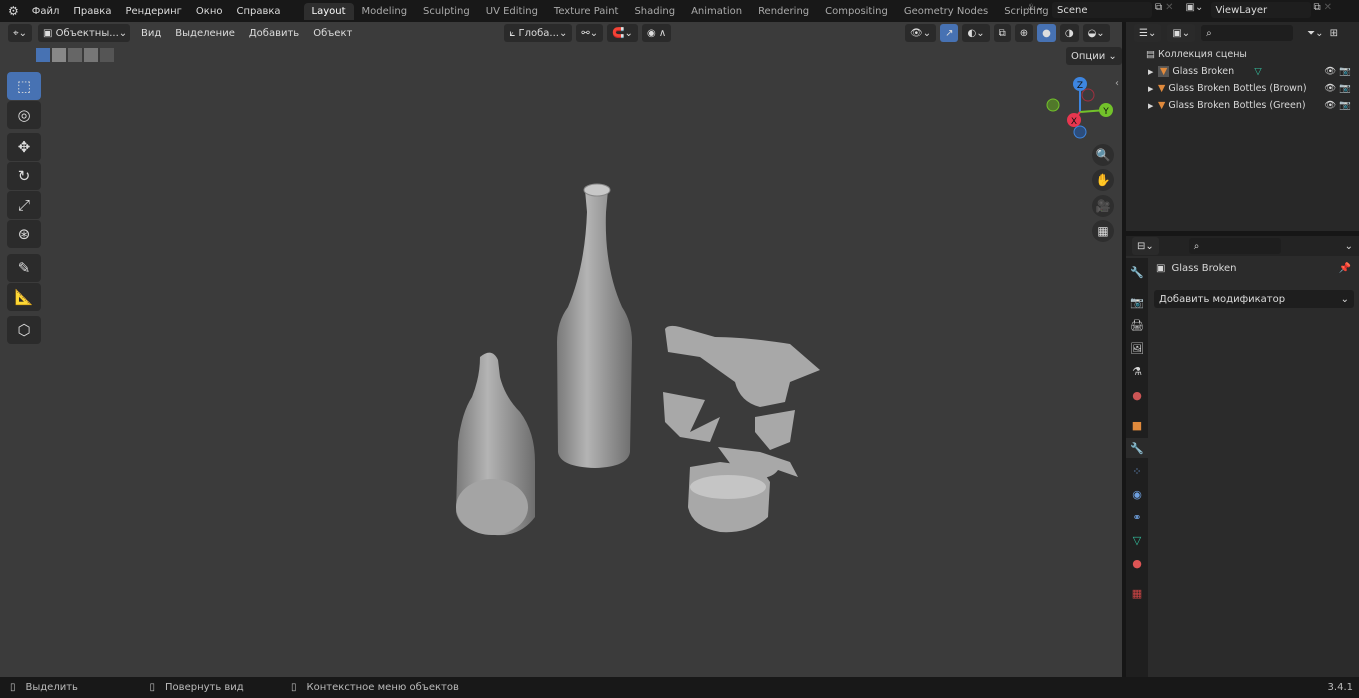  What do you see at coordinates (1260, 10) in the screenshot?
I see `view-layer-field: ViewLayer` at bounding box center [1260, 10].